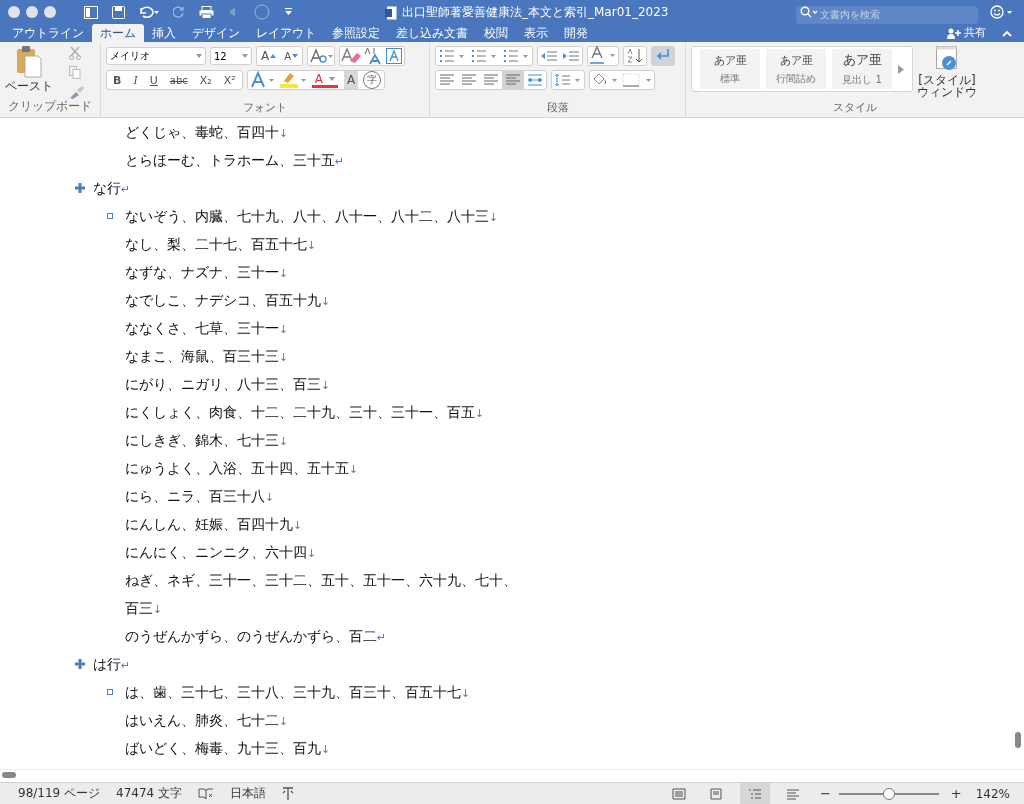 Image resolution: width=1024 pixels, height=804 pixels. What do you see at coordinates (298, 692) in the screenshot?
I see `index-entry: は、歯、三十七、三十八、三十九、百三十、百五十七↓` at bounding box center [298, 692].